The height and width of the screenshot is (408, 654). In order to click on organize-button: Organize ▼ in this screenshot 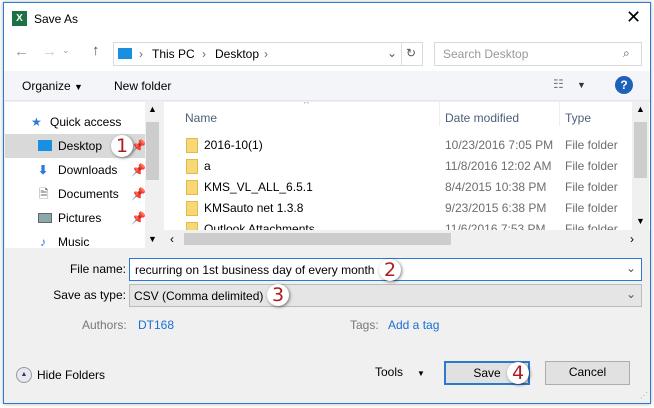, I will do `click(52, 86)`.